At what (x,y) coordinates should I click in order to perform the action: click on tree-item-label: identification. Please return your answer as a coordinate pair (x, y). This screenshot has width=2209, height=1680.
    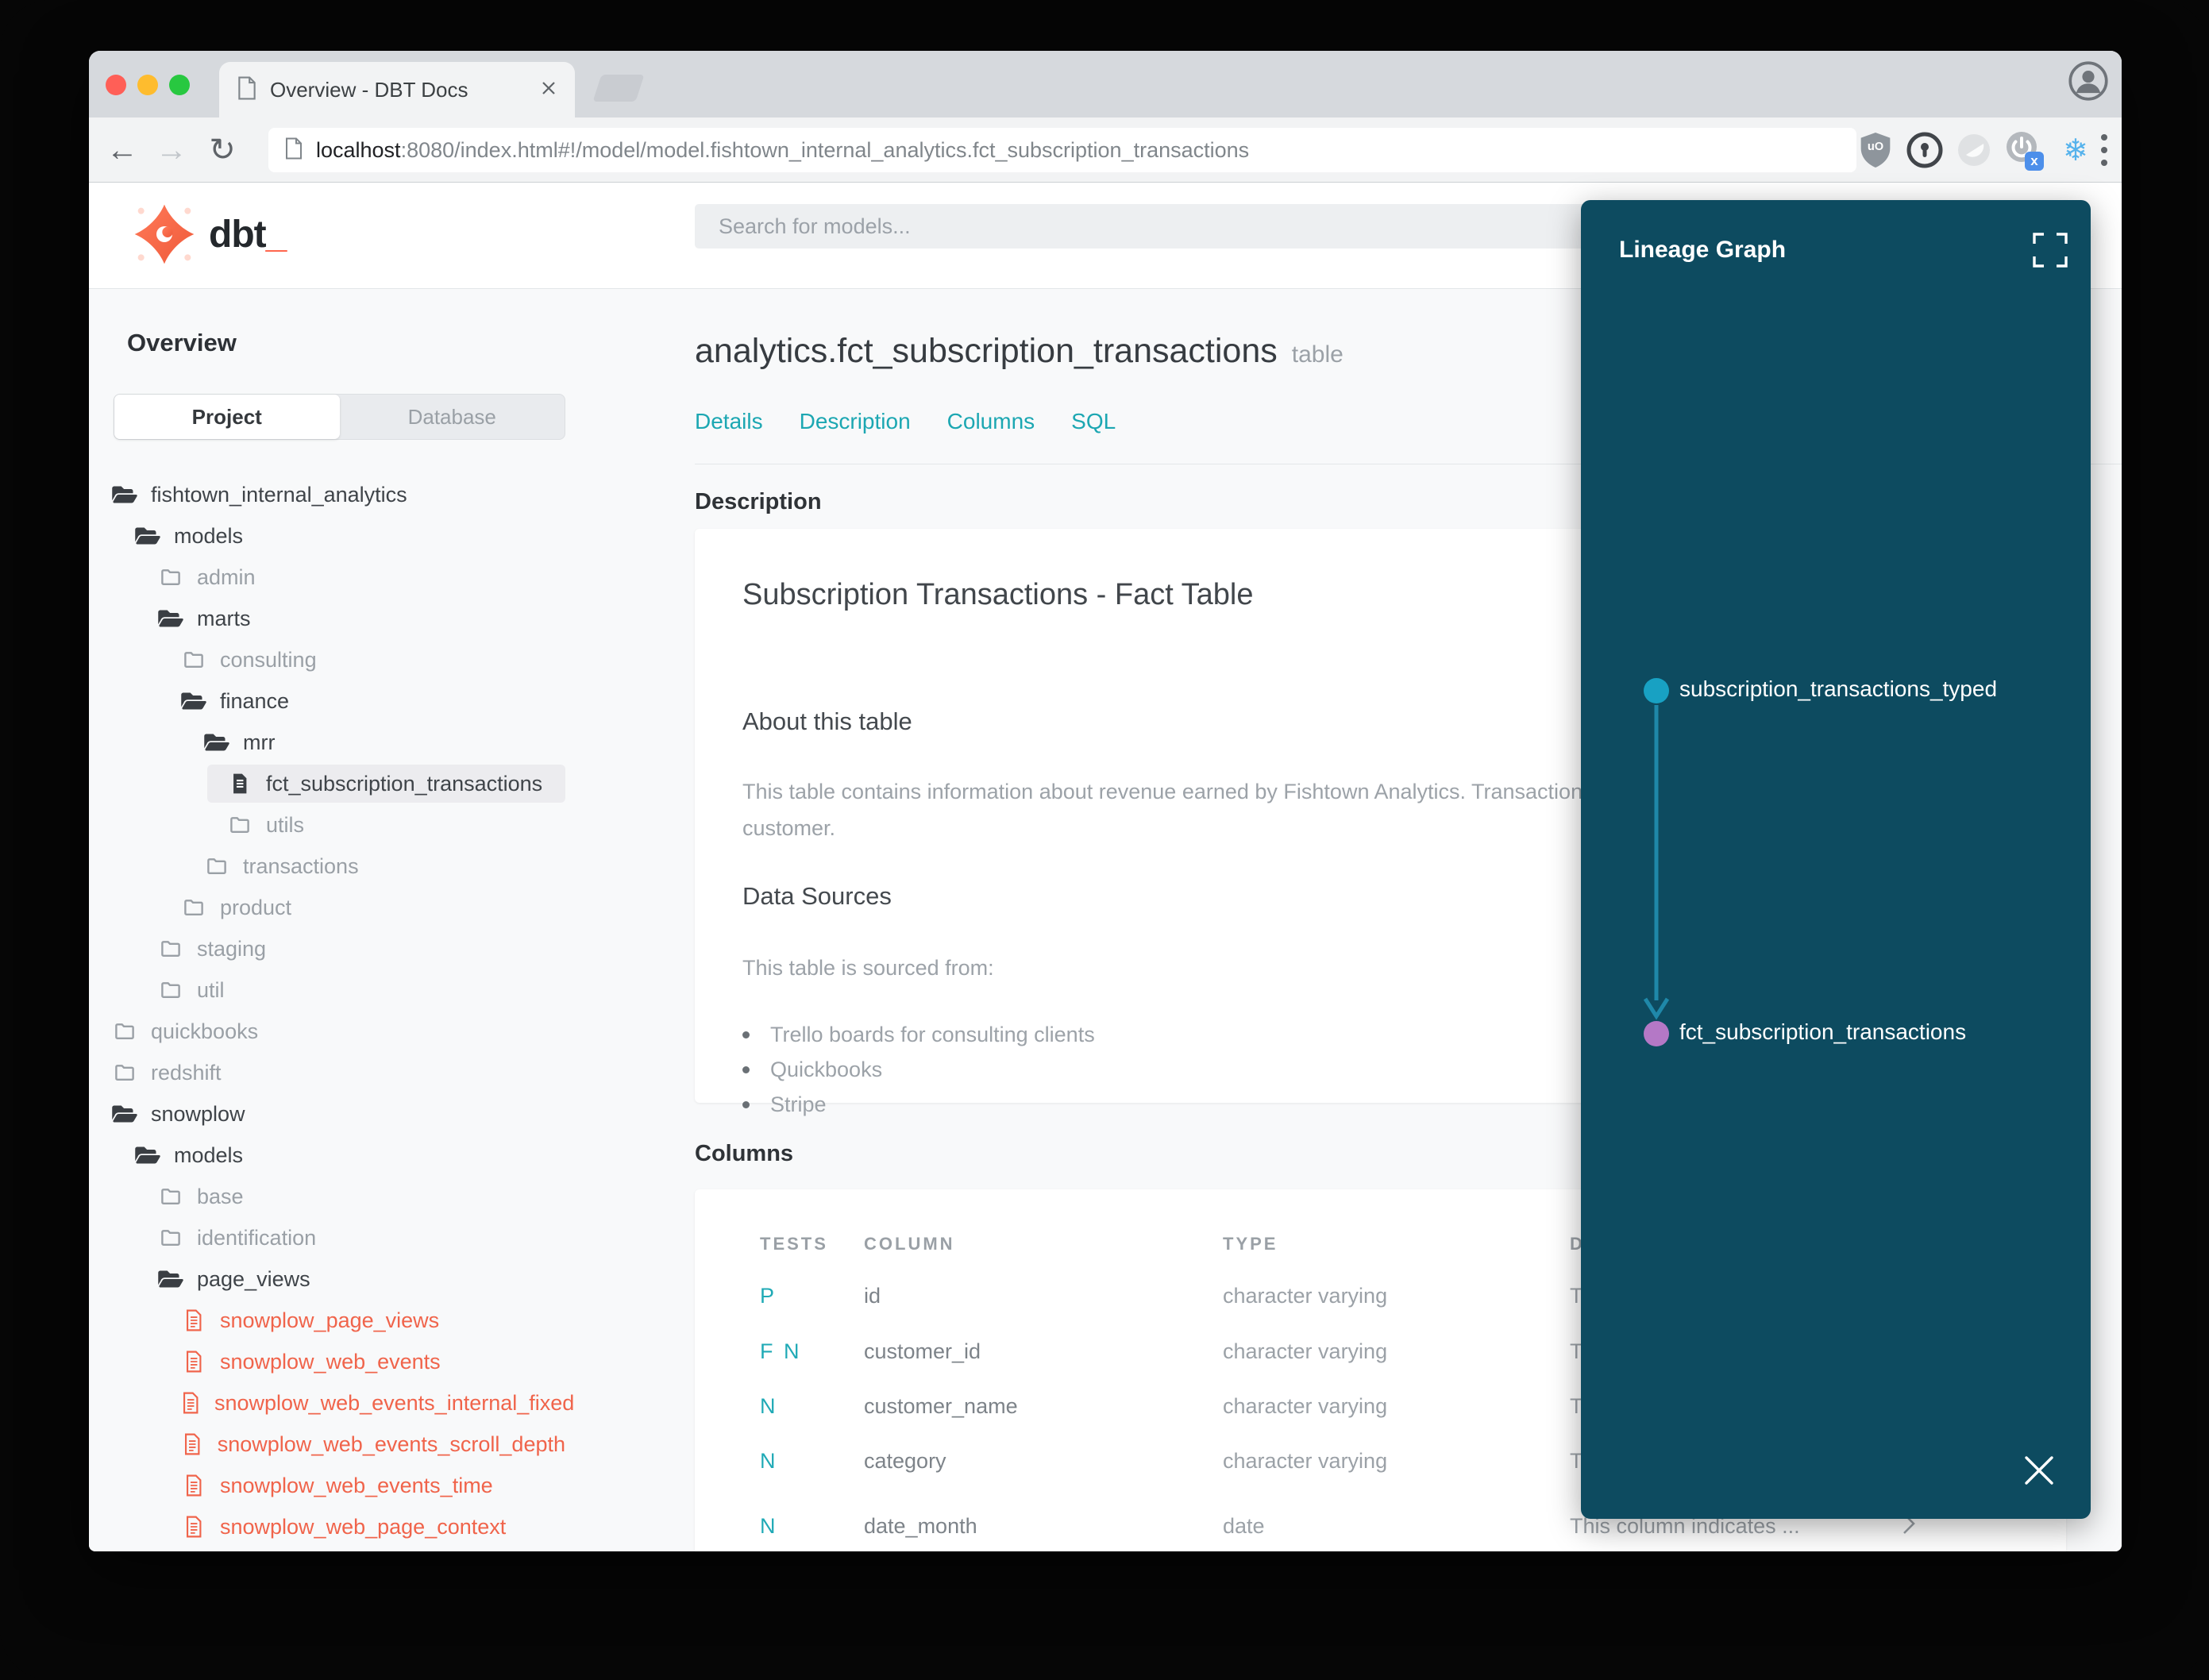
    Looking at the image, I should click on (257, 1237).